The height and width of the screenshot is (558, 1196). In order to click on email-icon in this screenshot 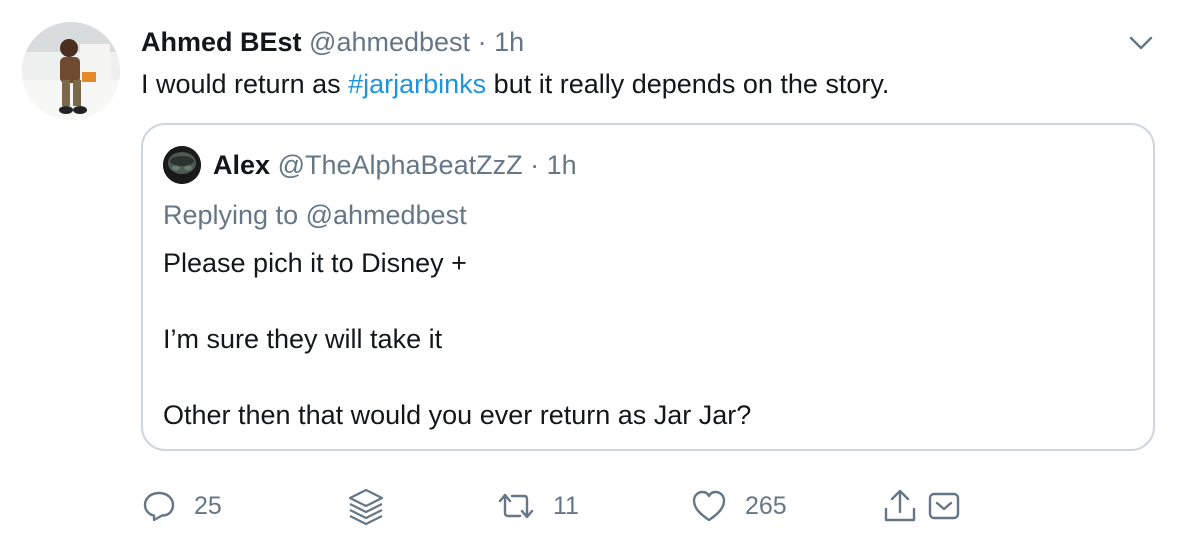, I will do `click(944, 506)`.